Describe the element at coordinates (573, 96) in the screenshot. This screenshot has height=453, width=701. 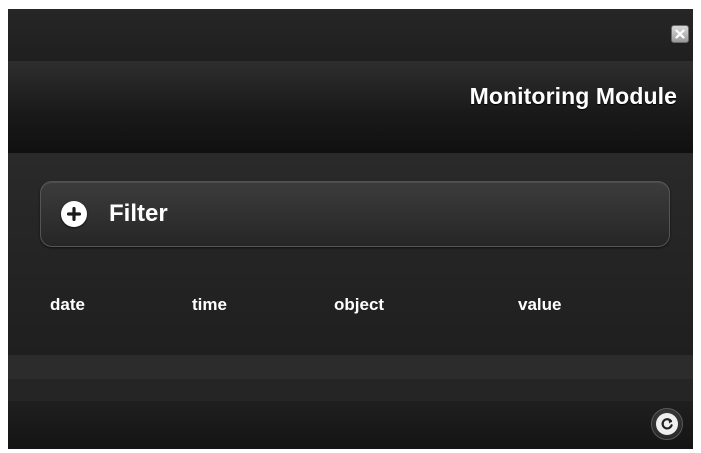
I see `page-title: Monitoring Module` at that location.